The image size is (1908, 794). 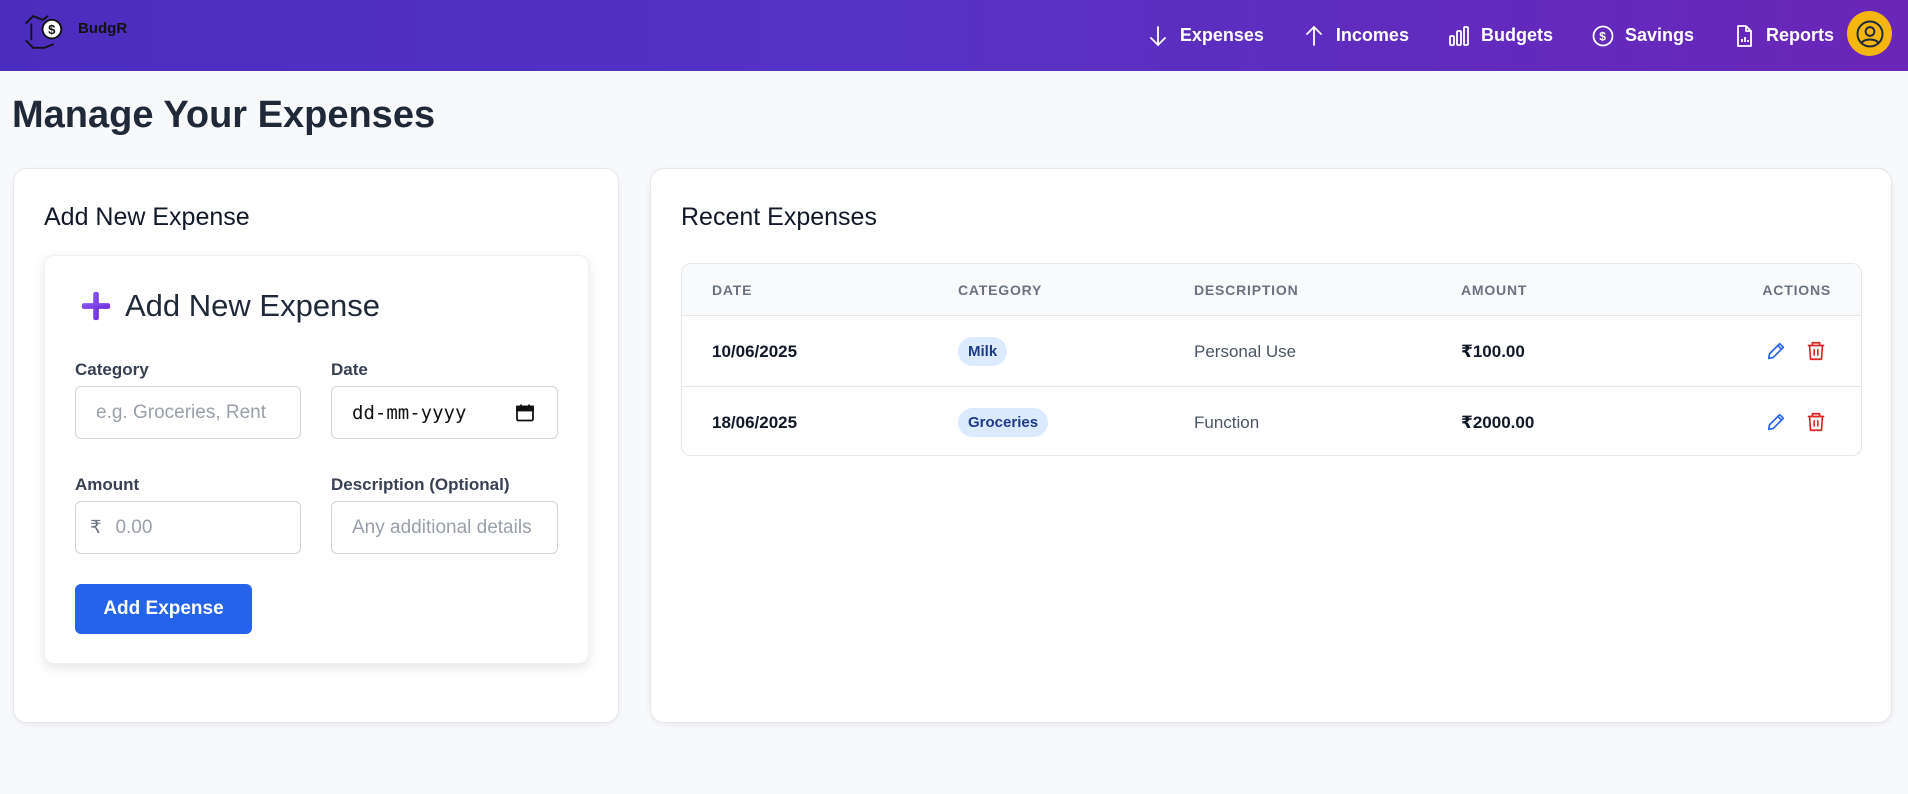 What do you see at coordinates (1493, 351) in the screenshot?
I see `row-amount: ₹100.00` at bounding box center [1493, 351].